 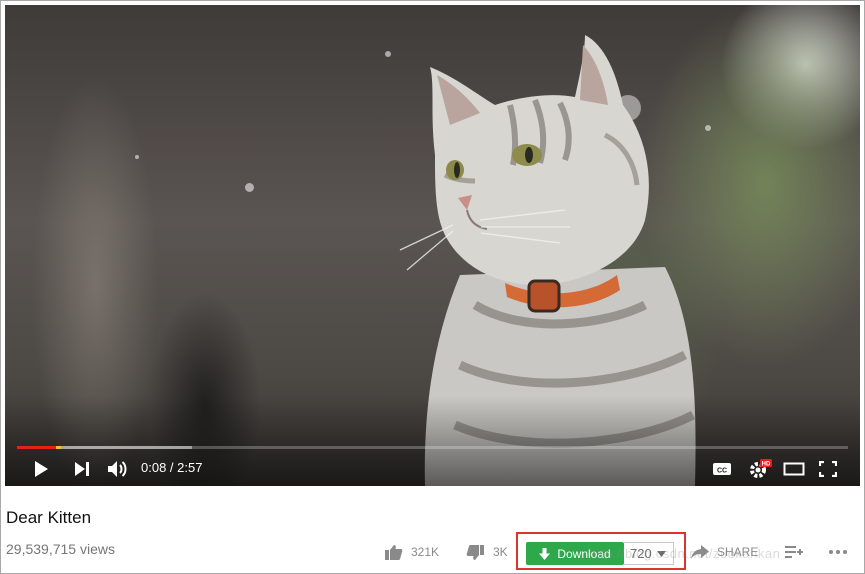 I want to click on more-icon, so click(x=838, y=552).